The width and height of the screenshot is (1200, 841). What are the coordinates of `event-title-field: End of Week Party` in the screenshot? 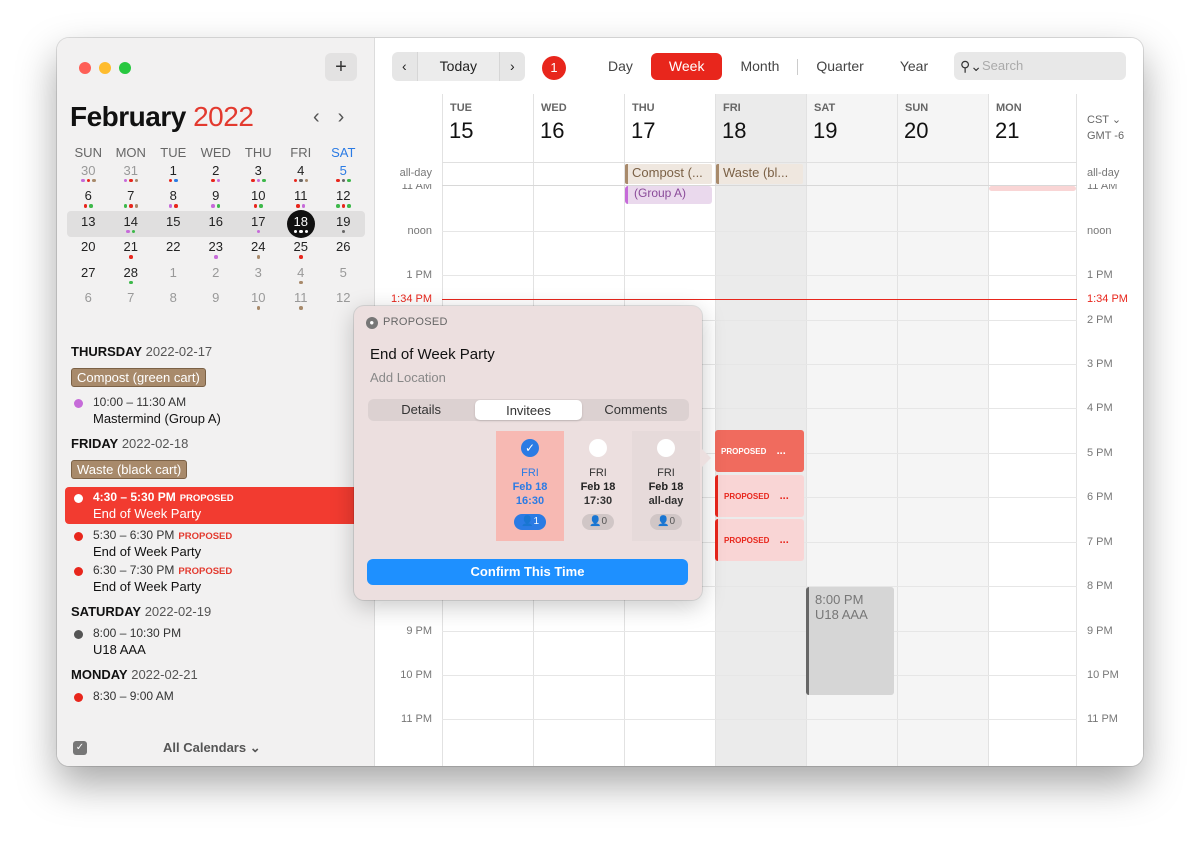 It's located at (432, 354).